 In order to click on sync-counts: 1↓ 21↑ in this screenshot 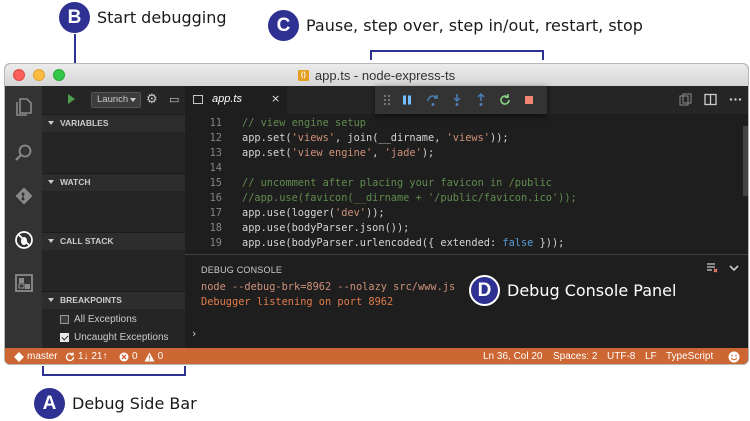, I will do `click(93, 356)`.